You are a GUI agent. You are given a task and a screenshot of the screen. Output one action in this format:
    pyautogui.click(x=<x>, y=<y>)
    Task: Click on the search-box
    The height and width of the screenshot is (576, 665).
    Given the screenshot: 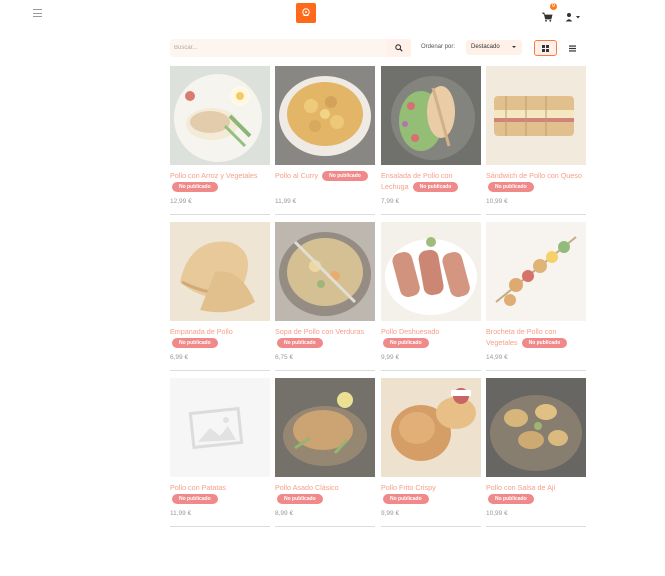 What is the action you would take?
    pyautogui.click(x=290, y=48)
    